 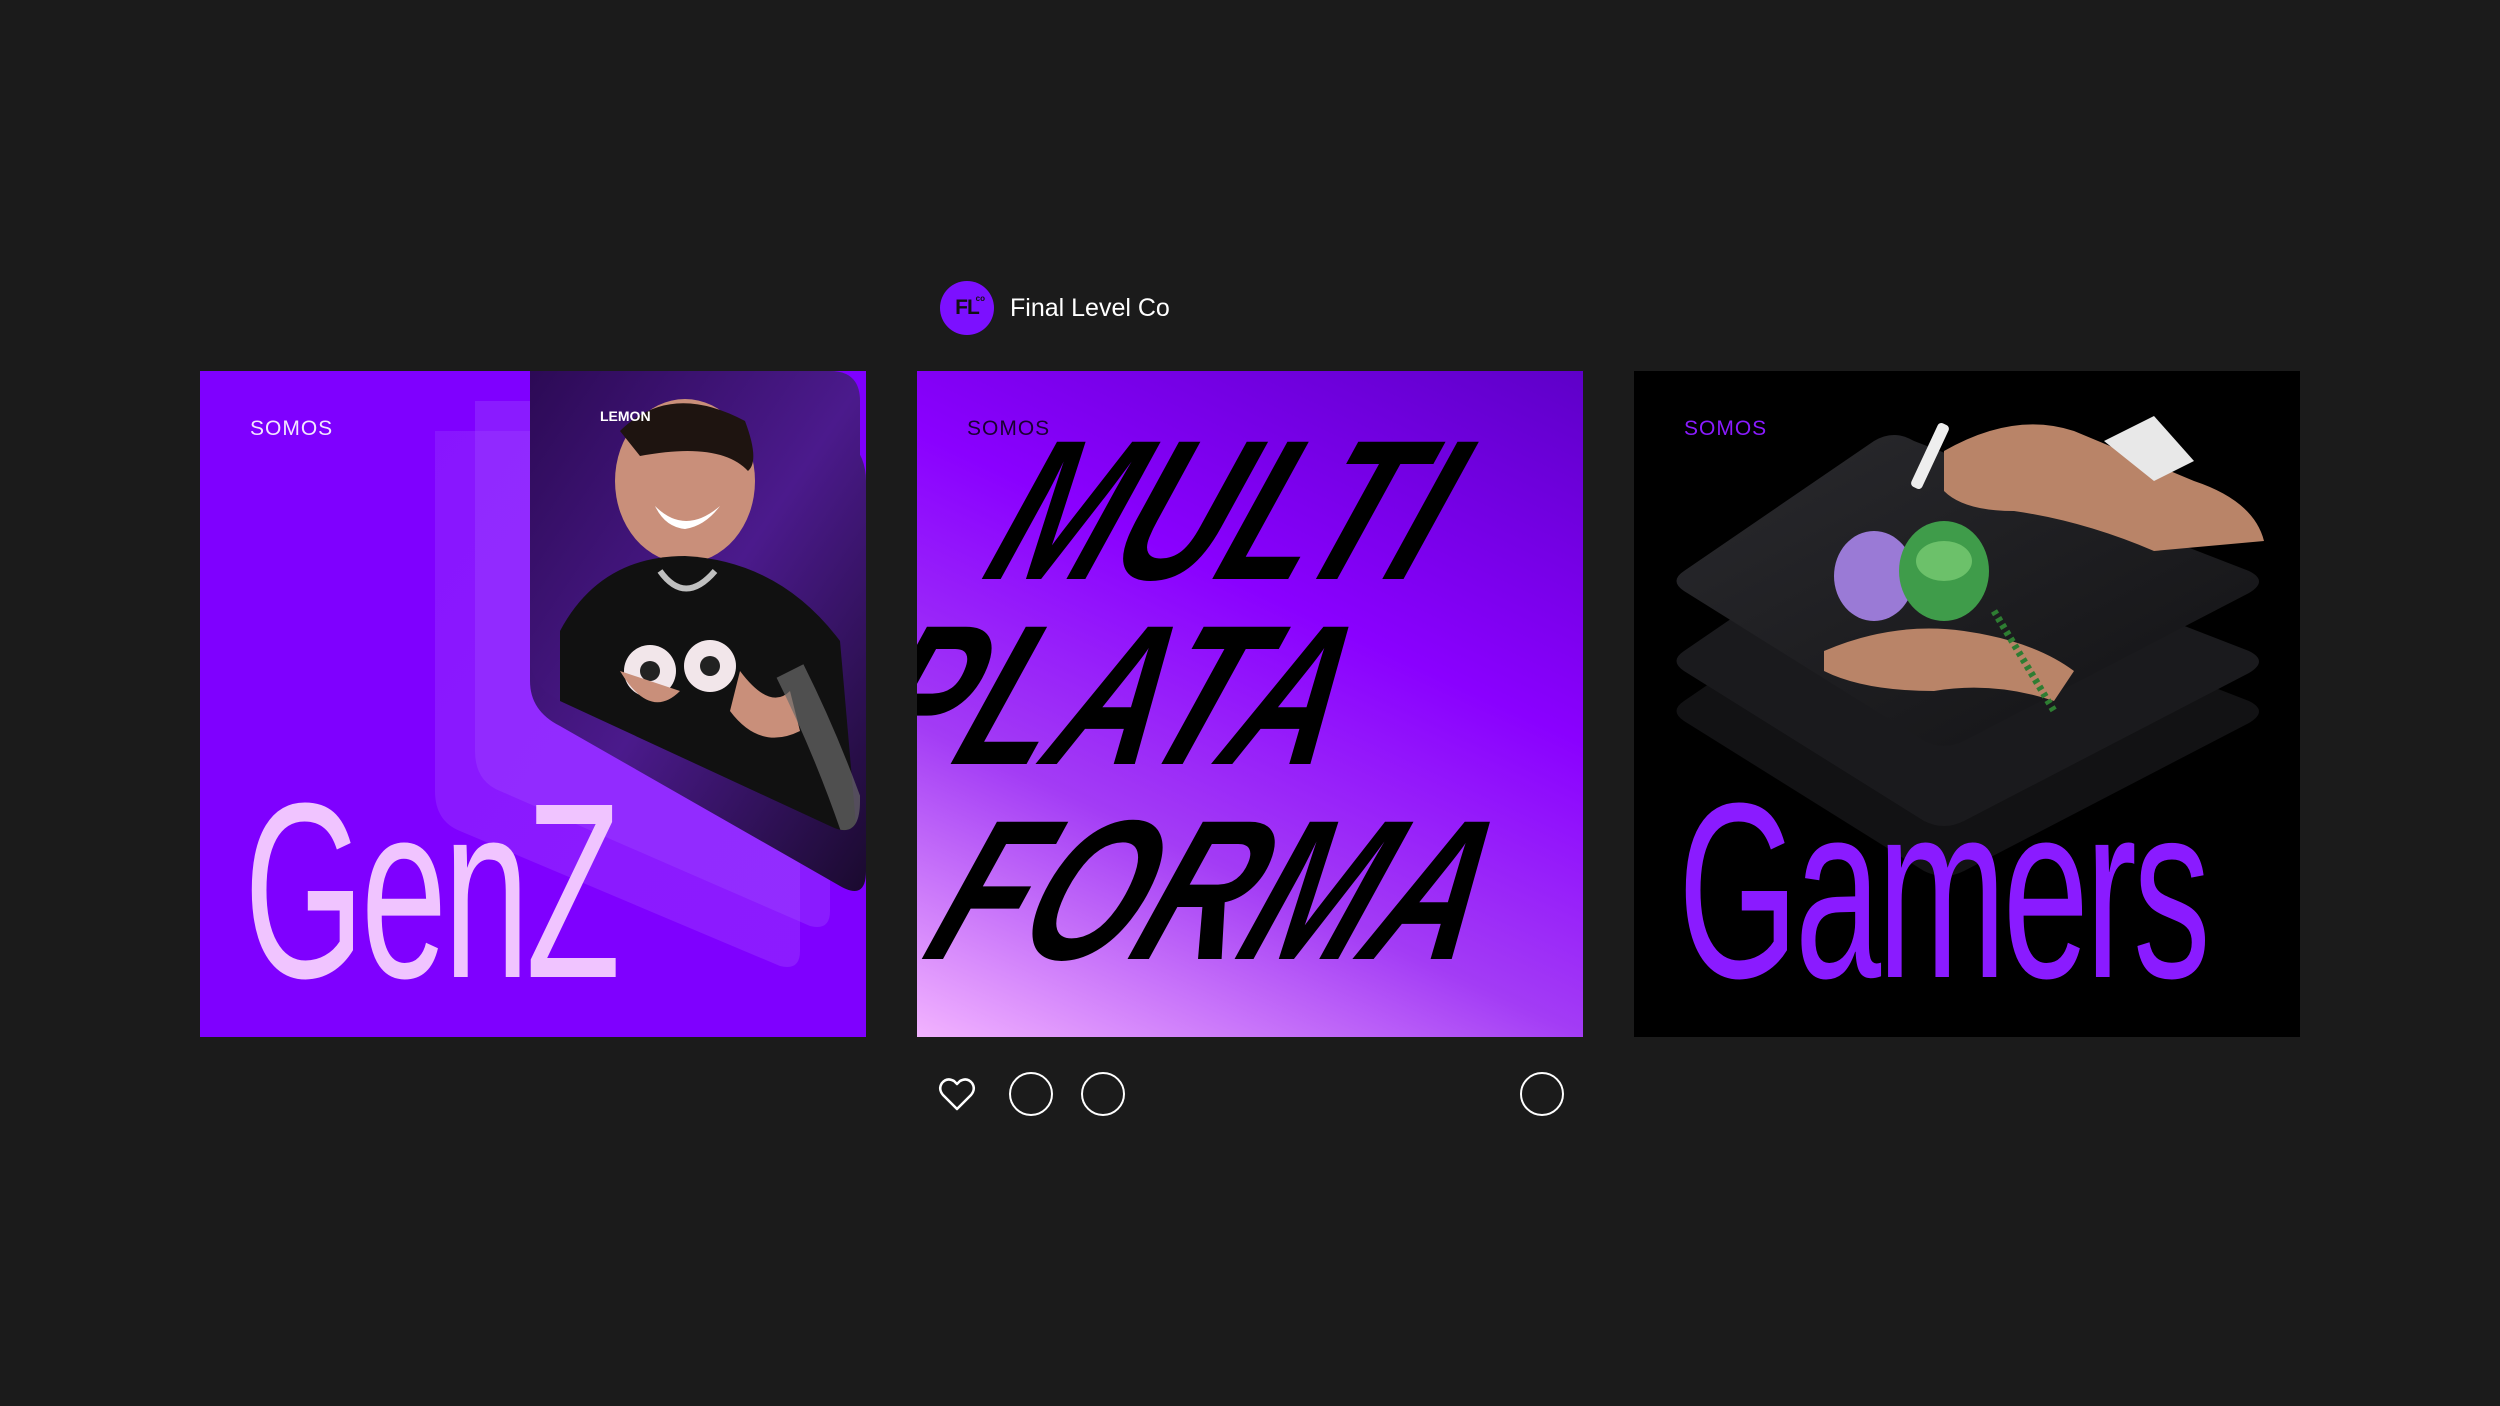 I want to click on headline-gamers: Gamers, so click(x=1944, y=890).